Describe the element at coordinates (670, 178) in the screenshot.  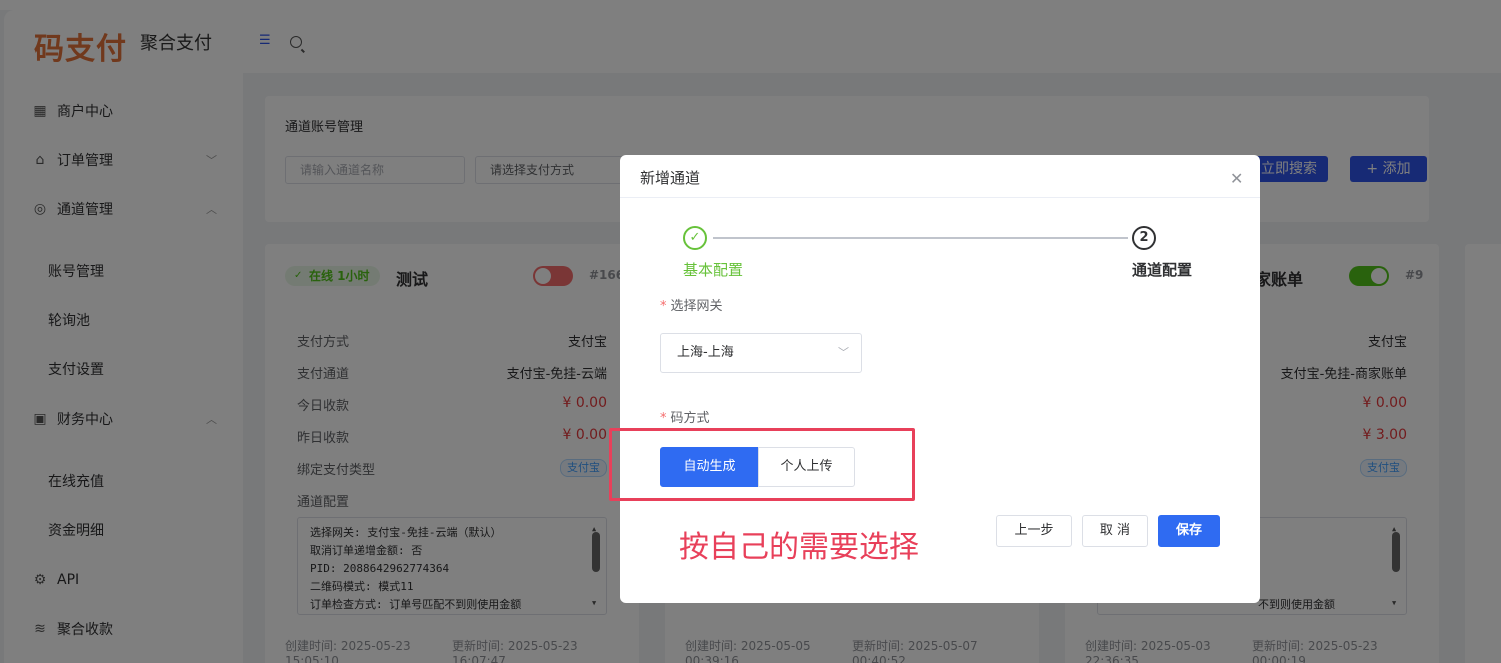
I see `dialog-title: 新增通道` at that location.